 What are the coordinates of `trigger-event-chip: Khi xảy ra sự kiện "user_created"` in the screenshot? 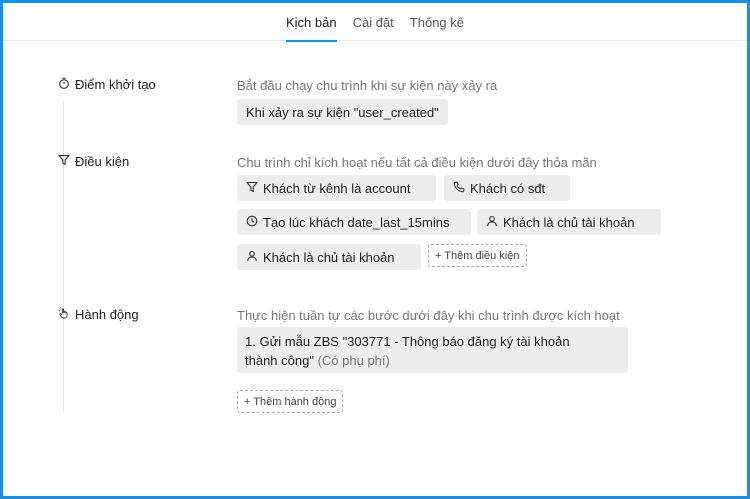 It's located at (342, 112).